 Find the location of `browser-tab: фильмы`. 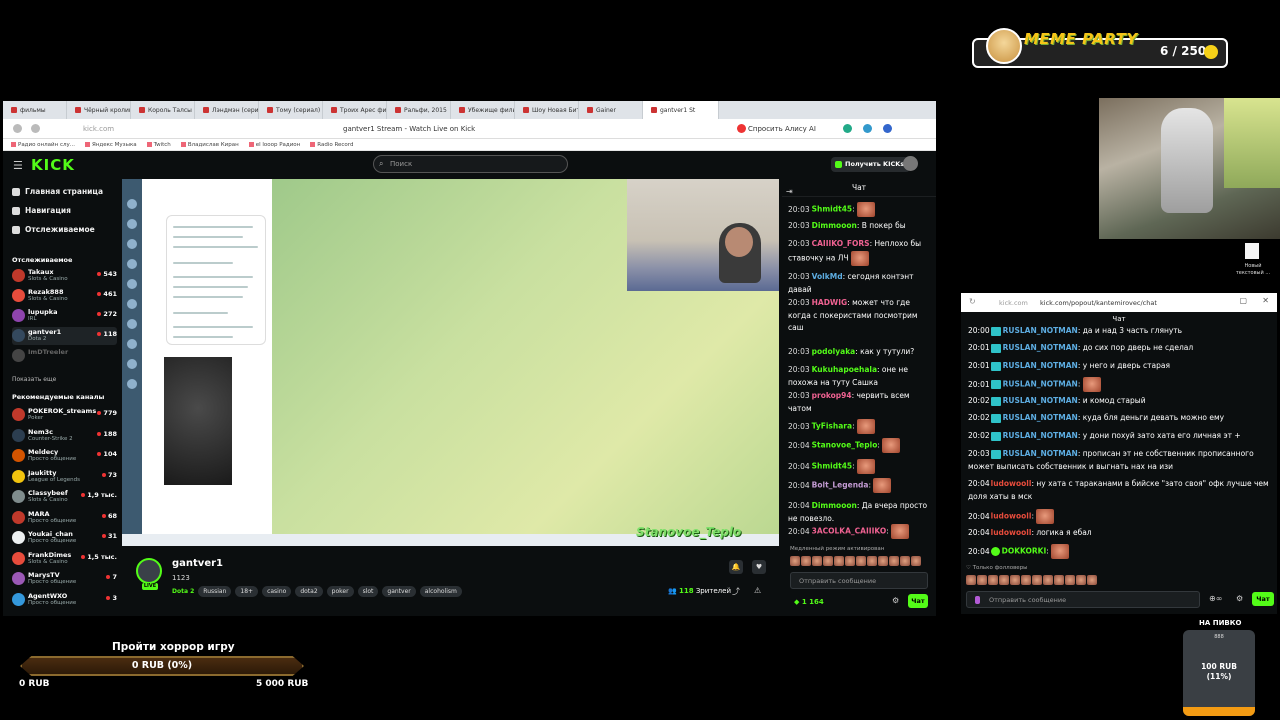

browser-tab: фильмы is located at coordinates (35, 110).